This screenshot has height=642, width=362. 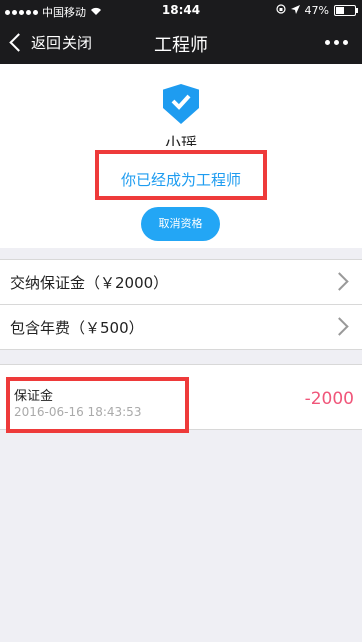 I want to click on battery-percent: 47%, so click(x=316, y=10).